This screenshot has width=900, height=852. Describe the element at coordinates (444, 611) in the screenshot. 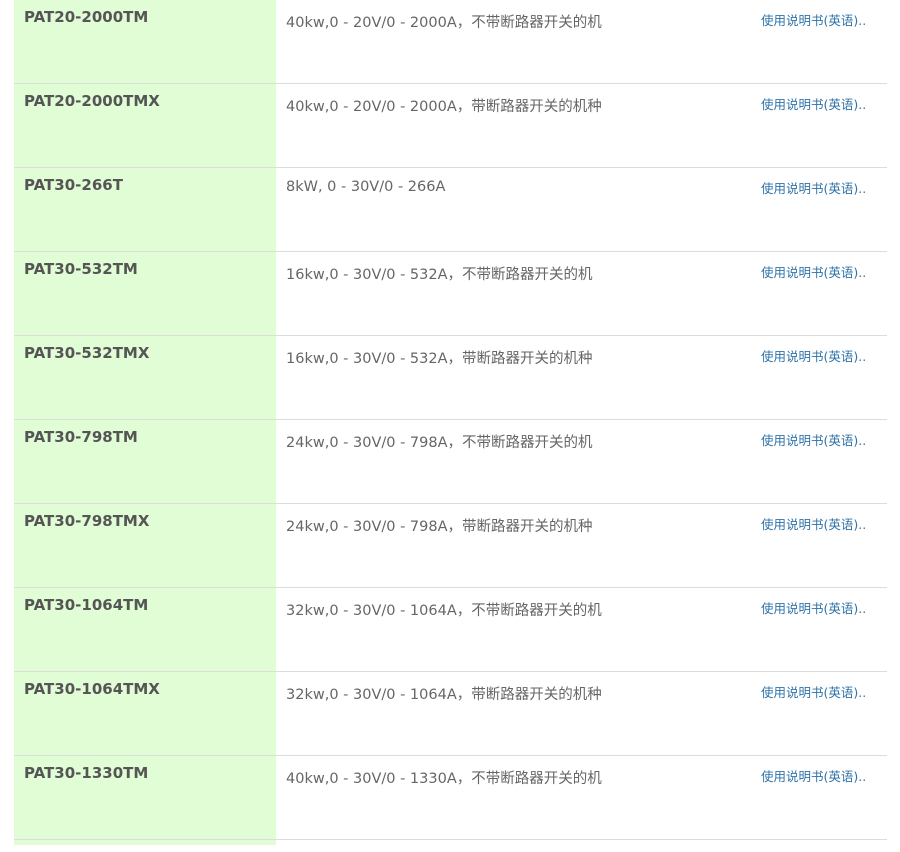

I see `model-description: 32kw,0 - 30V/0 - 1064A，不带断路器开关的机` at that location.